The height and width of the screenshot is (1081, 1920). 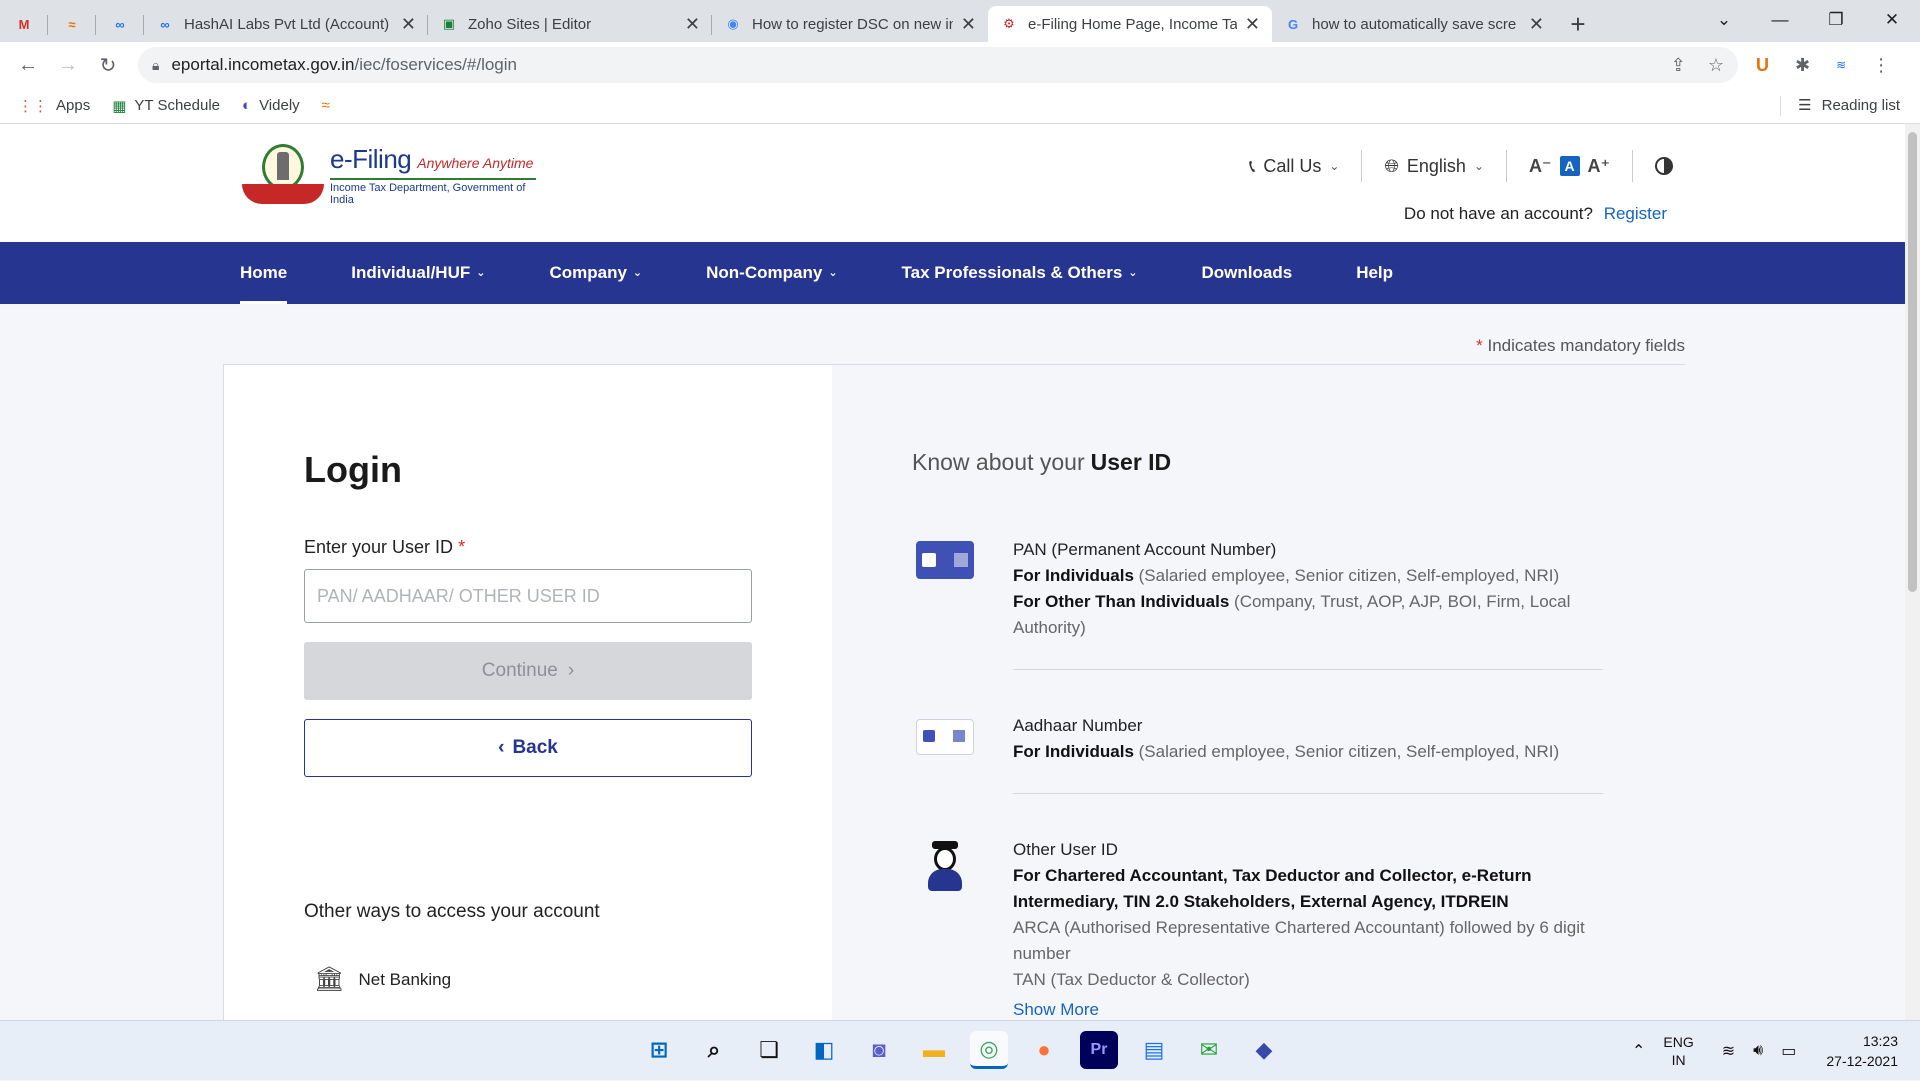 I want to click on task-manager-icon: ▤, so click(x=1154, y=1050).